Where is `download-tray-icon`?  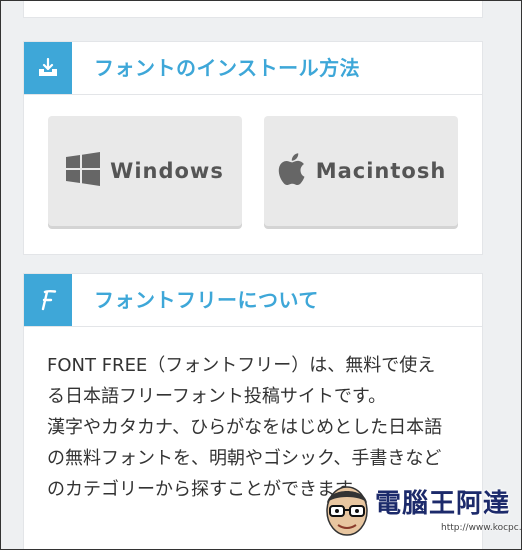 download-tray-icon is located at coordinates (48, 68).